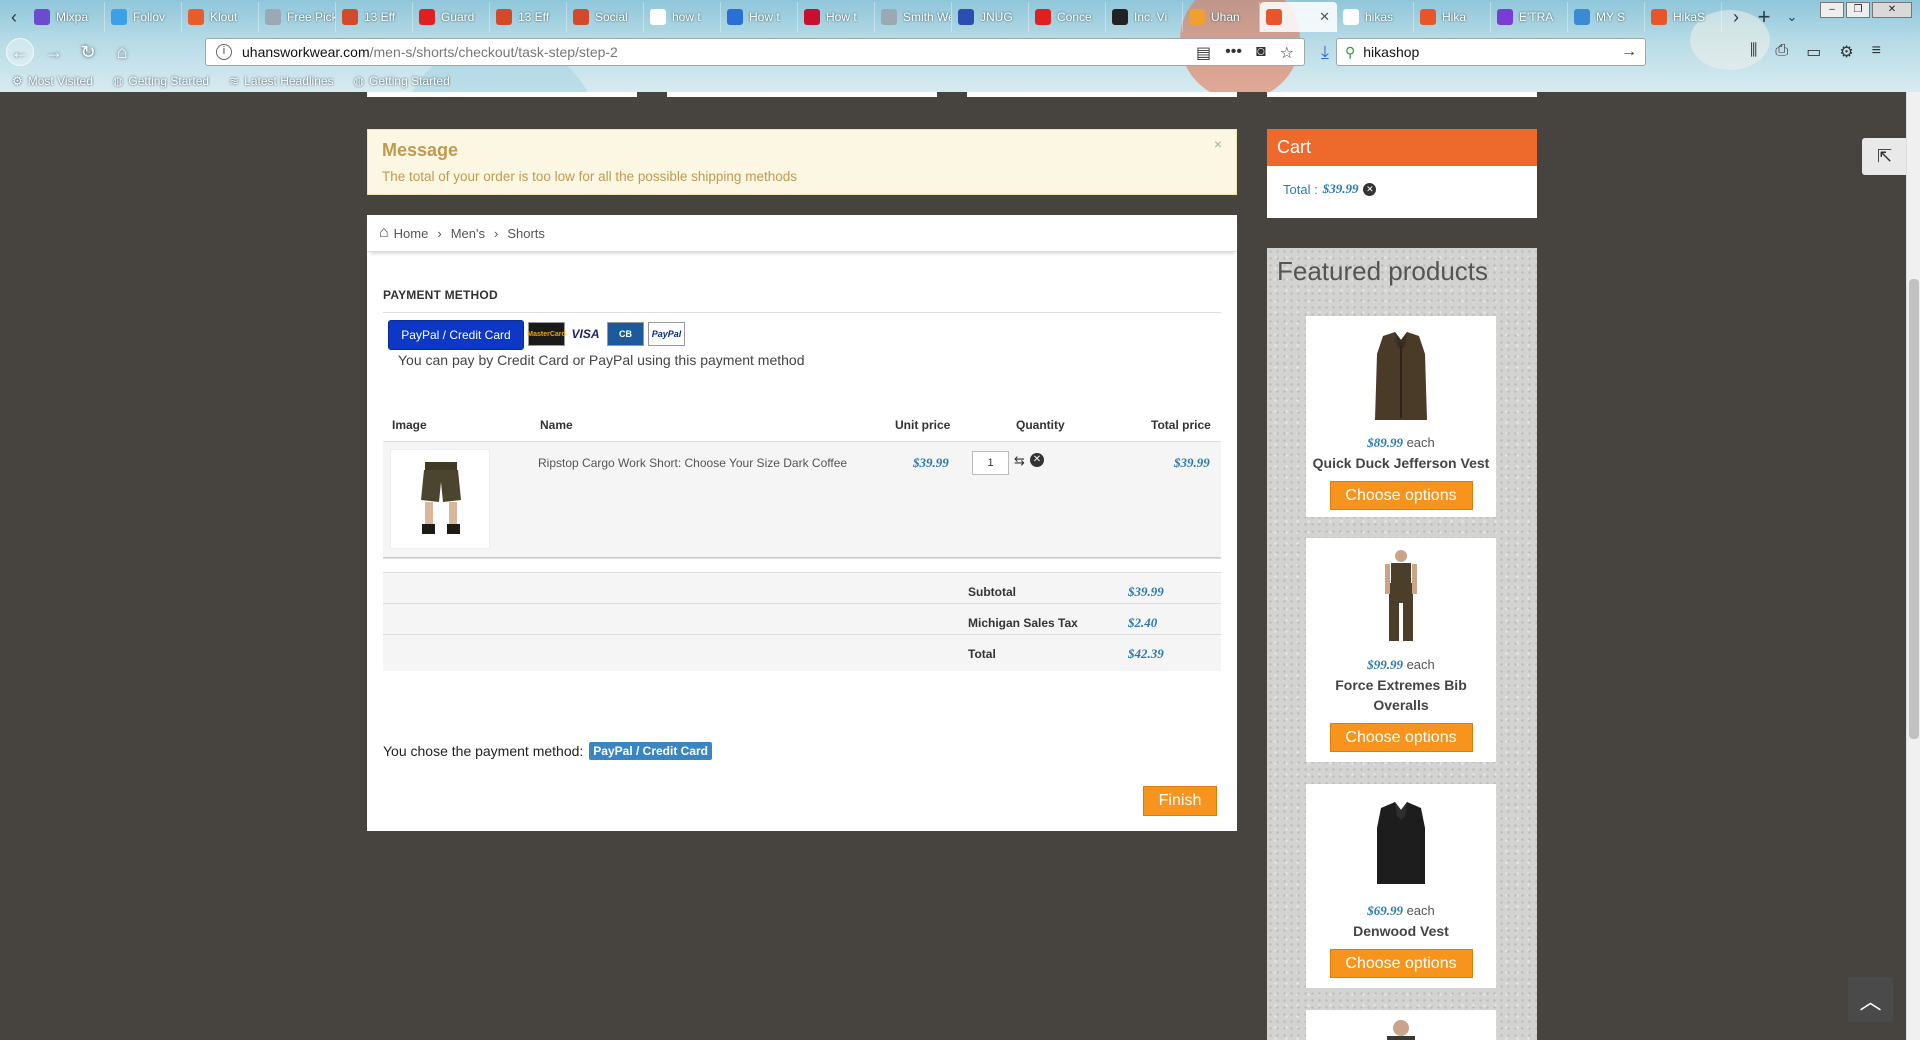 This screenshot has height=1040, width=1920. What do you see at coordinates (1884, 156) in the screenshot?
I see `share-icon: ⇱` at bounding box center [1884, 156].